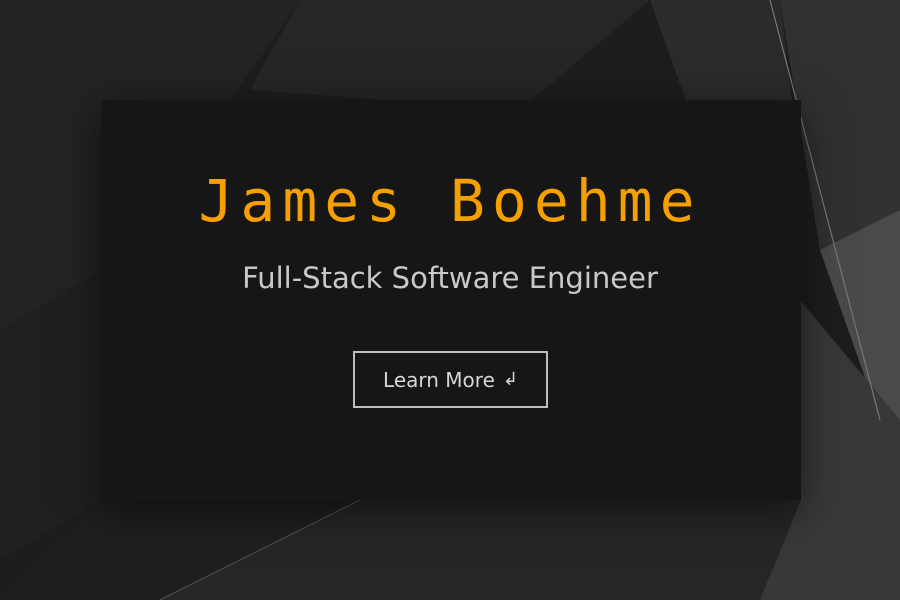 The height and width of the screenshot is (600, 900). Describe the element at coordinates (510, 379) in the screenshot. I see `return-arrow-icon: ↲` at that location.